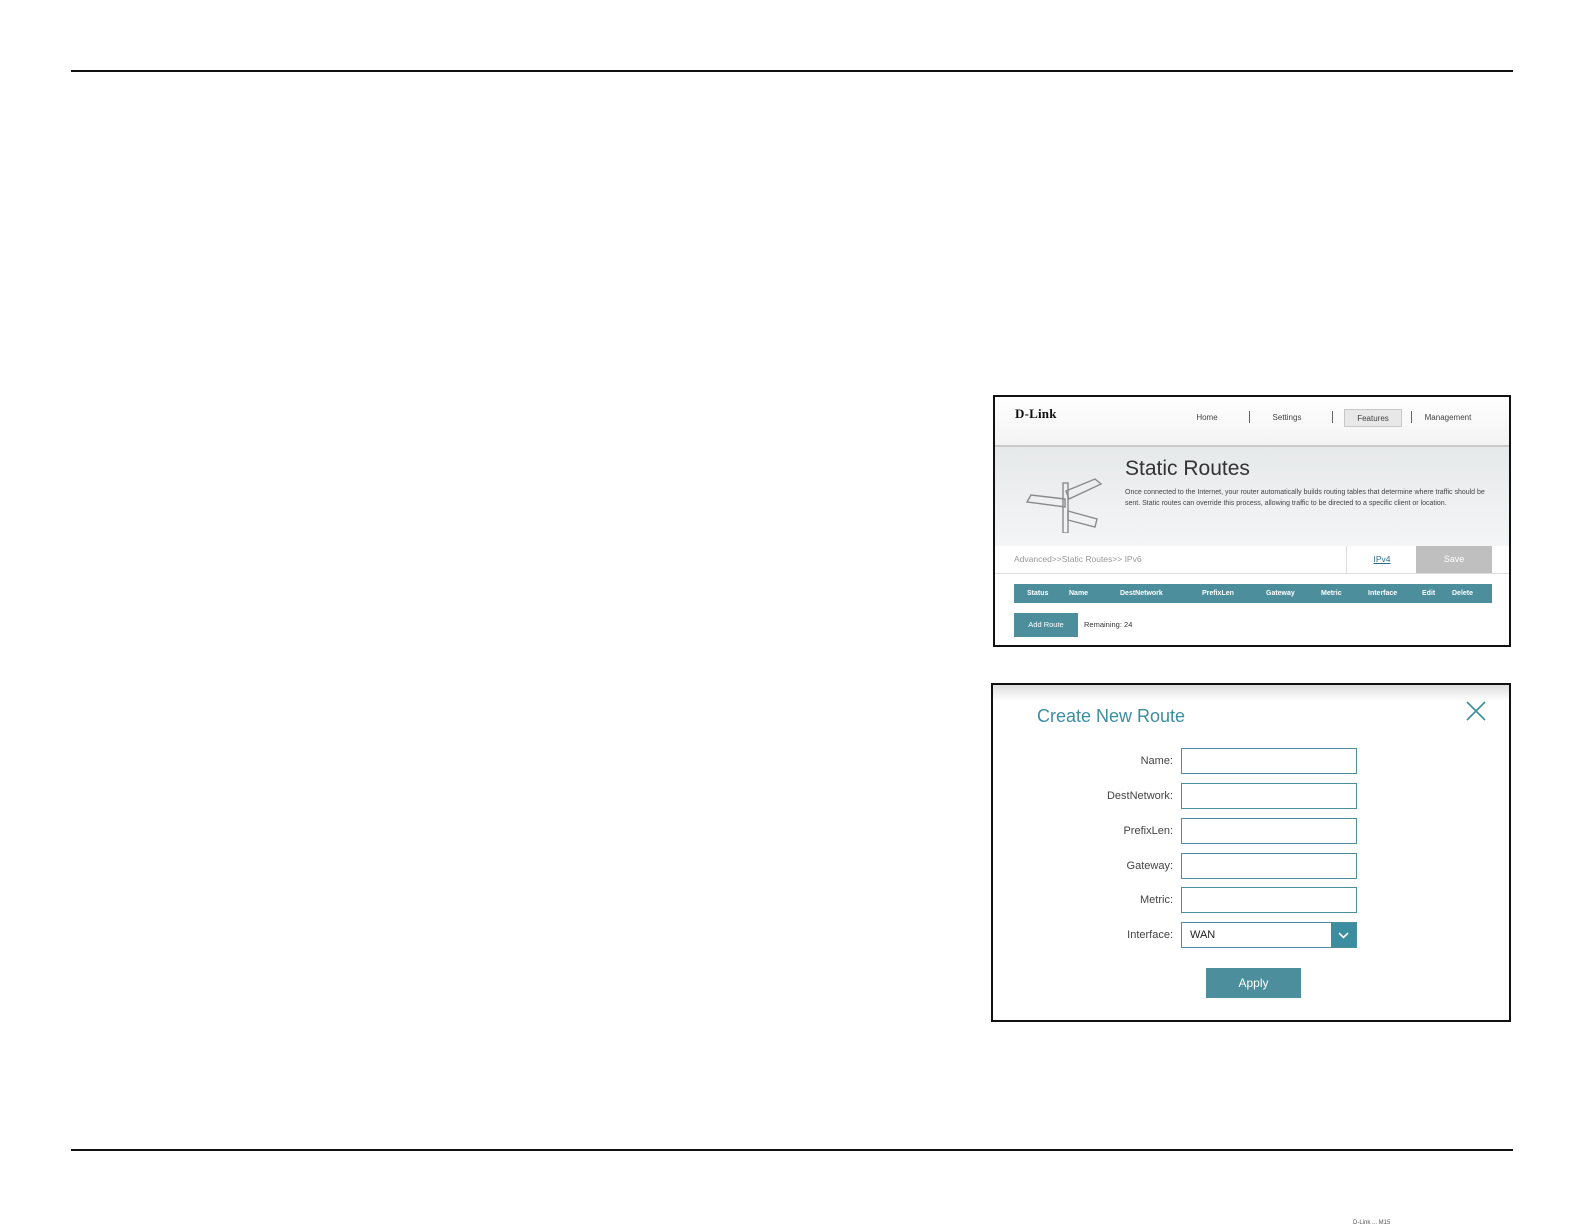 The width and height of the screenshot is (1585, 1226). What do you see at coordinates (1269, 935) in the screenshot?
I see `interface-select: WAN` at bounding box center [1269, 935].